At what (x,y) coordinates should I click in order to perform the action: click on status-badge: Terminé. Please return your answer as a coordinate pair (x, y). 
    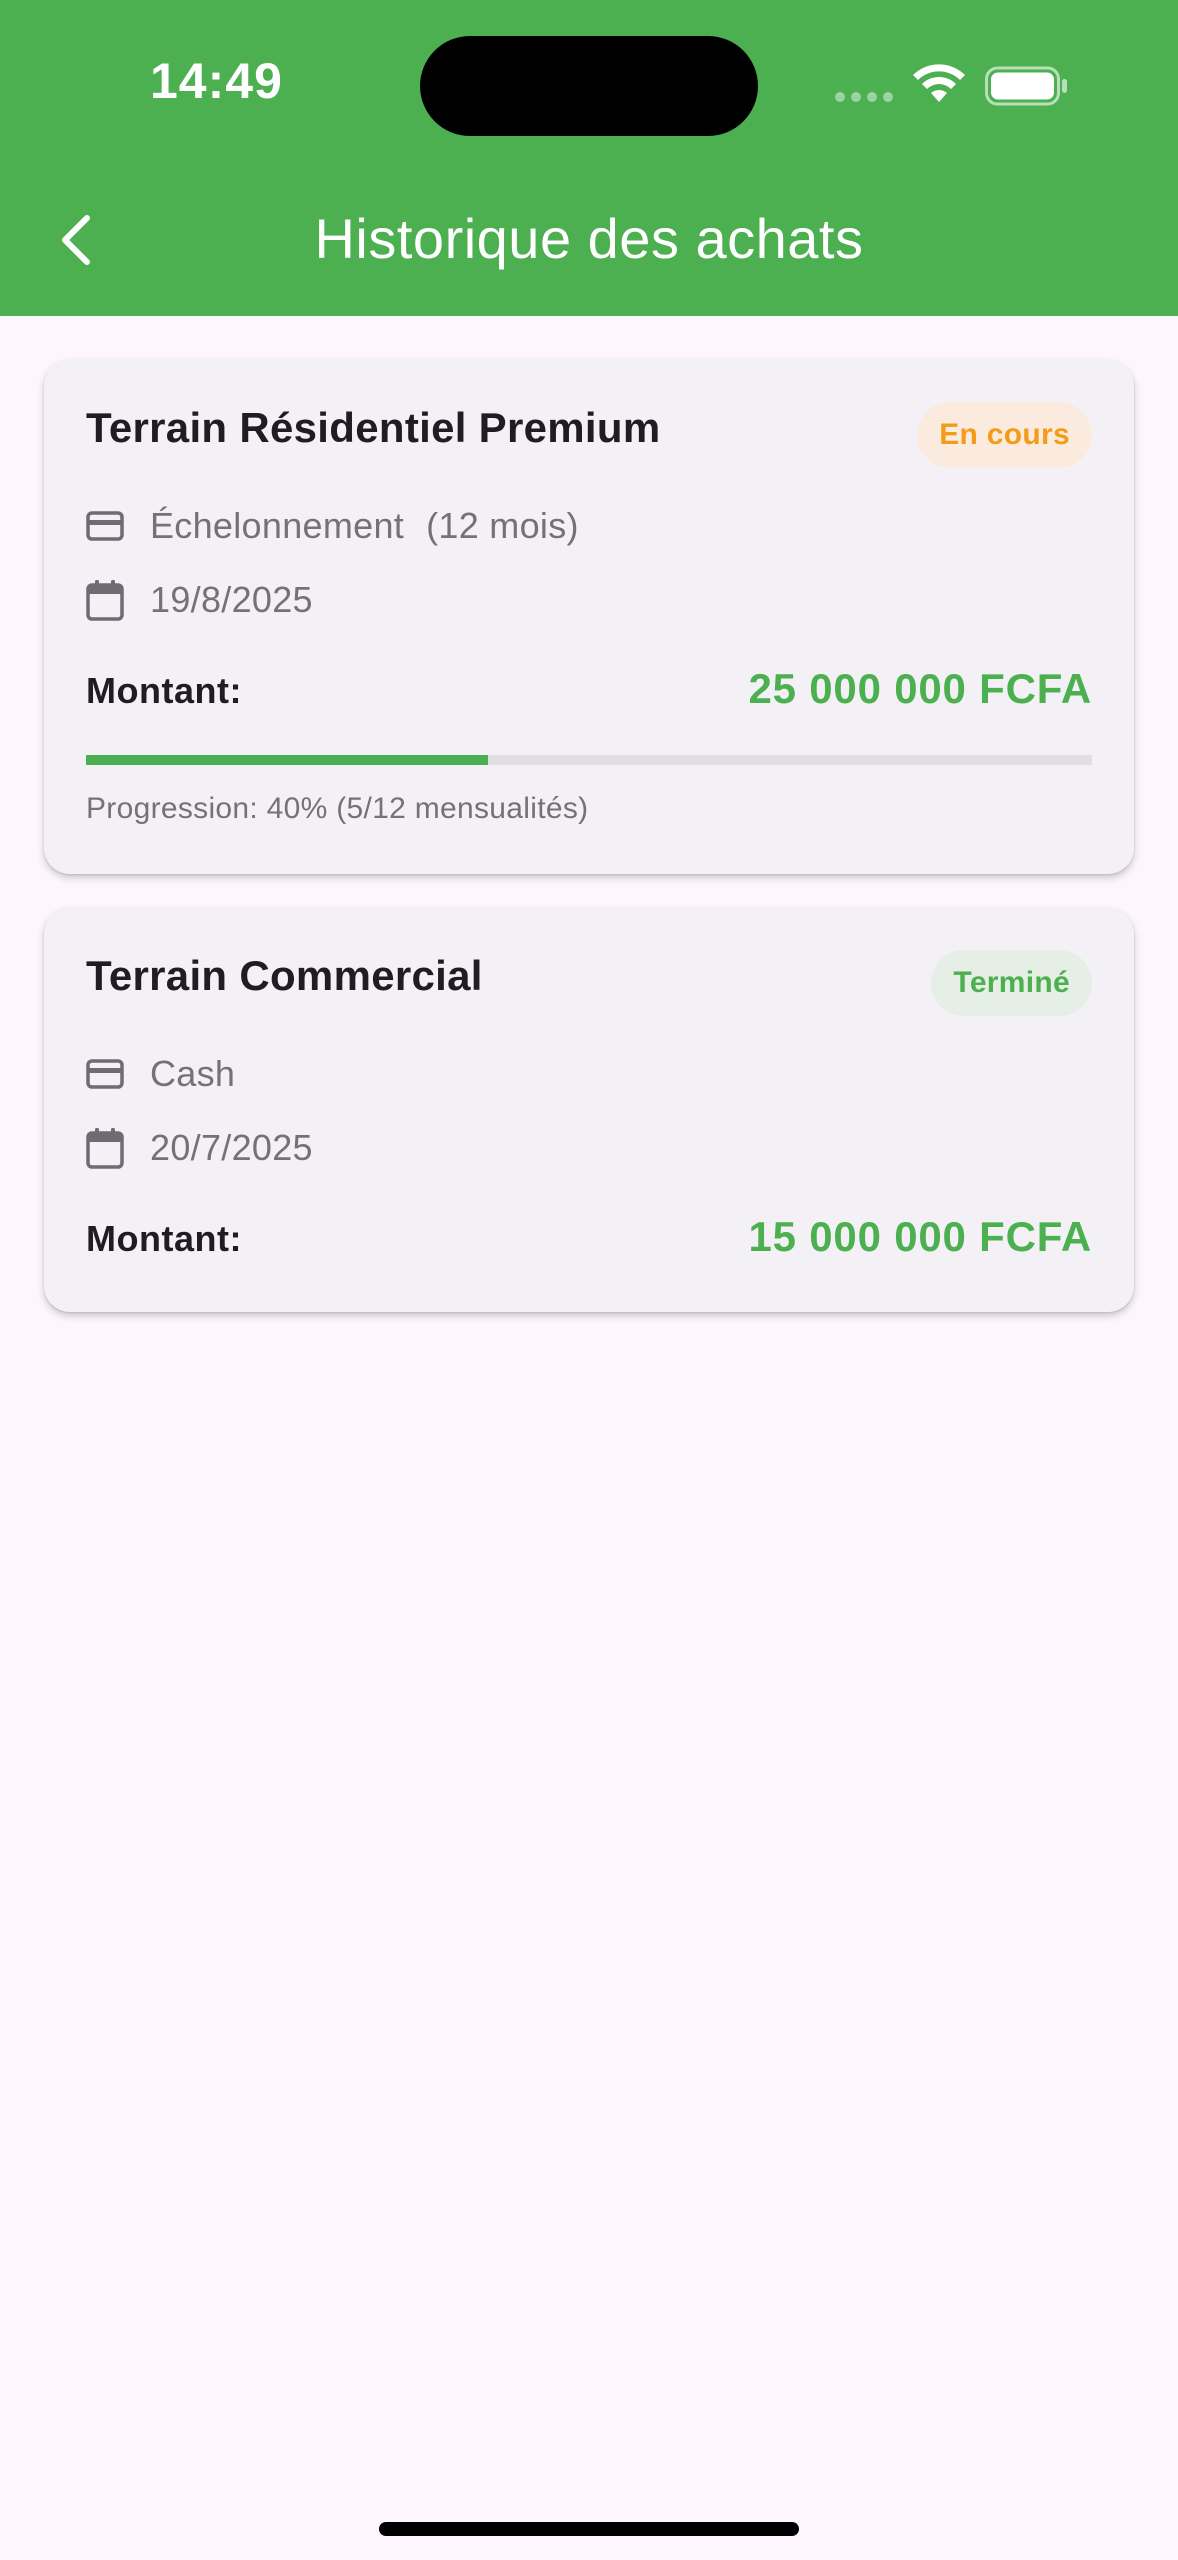
    Looking at the image, I should click on (1011, 983).